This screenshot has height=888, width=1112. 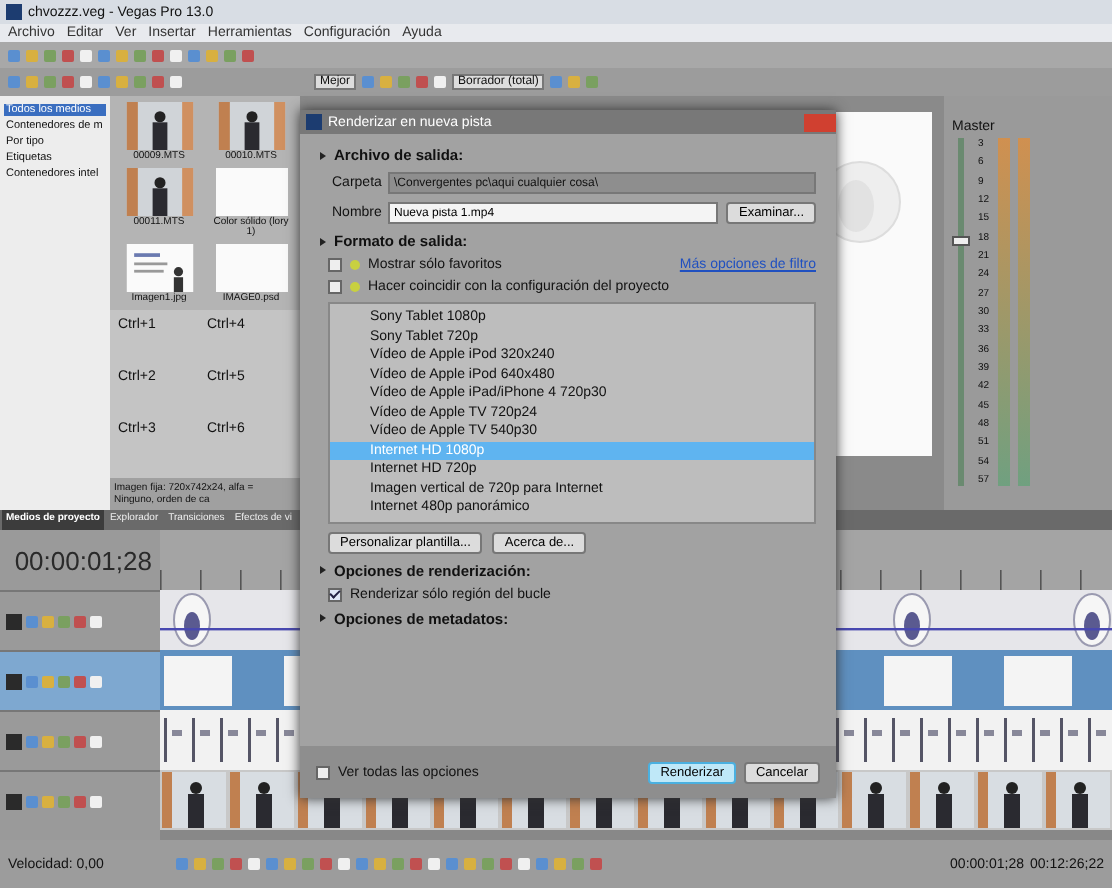 I want to click on close-button, so click(x=820, y=122).